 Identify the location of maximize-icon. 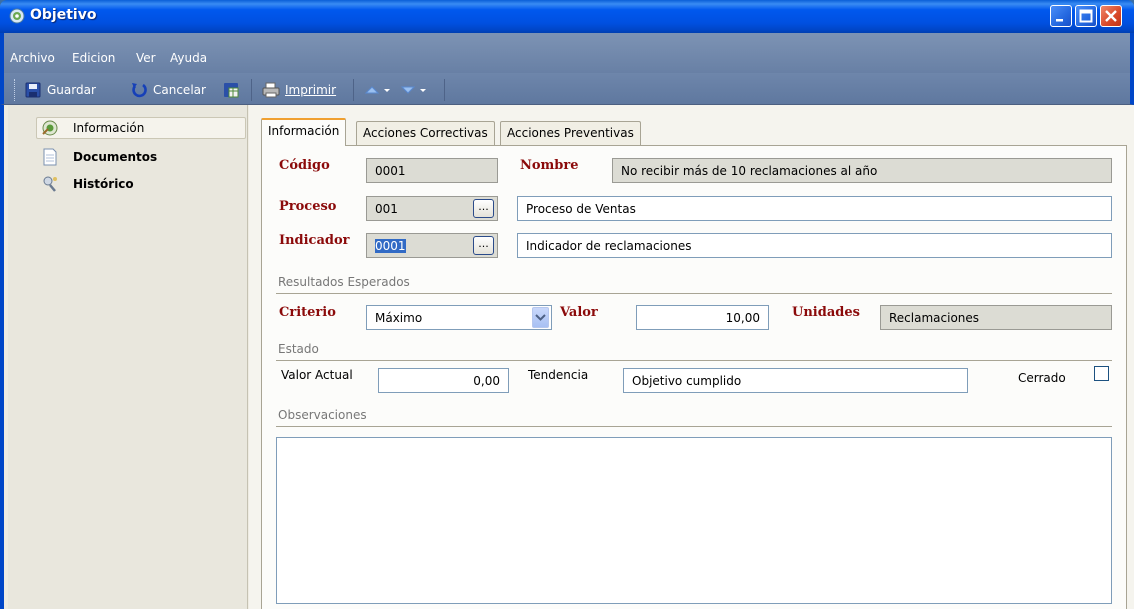
(1086, 16).